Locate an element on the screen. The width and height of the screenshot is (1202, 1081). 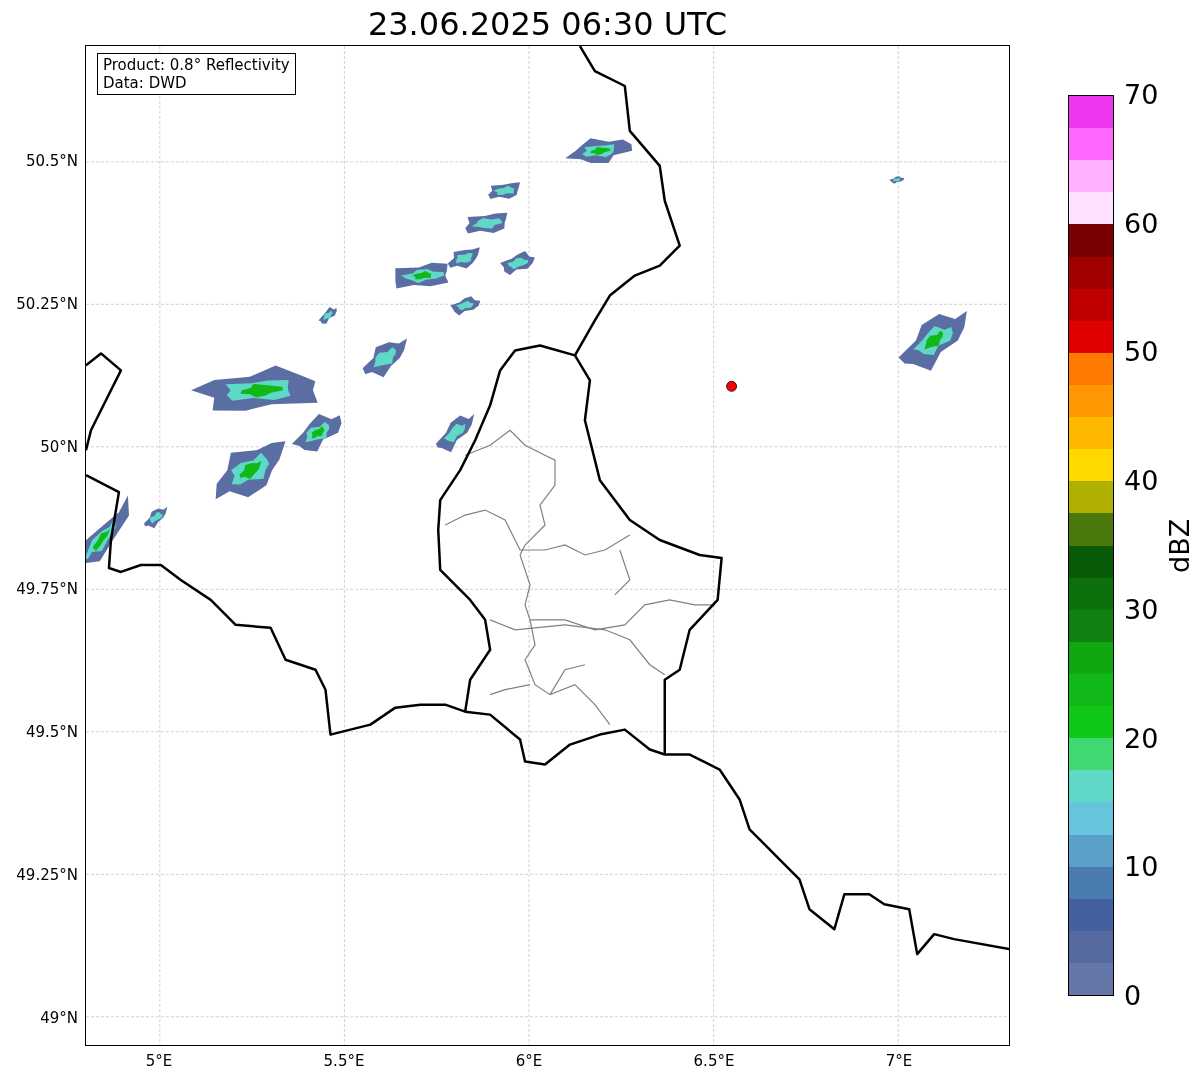
latitude-label: 49.5°N is located at coordinates (51, 732).